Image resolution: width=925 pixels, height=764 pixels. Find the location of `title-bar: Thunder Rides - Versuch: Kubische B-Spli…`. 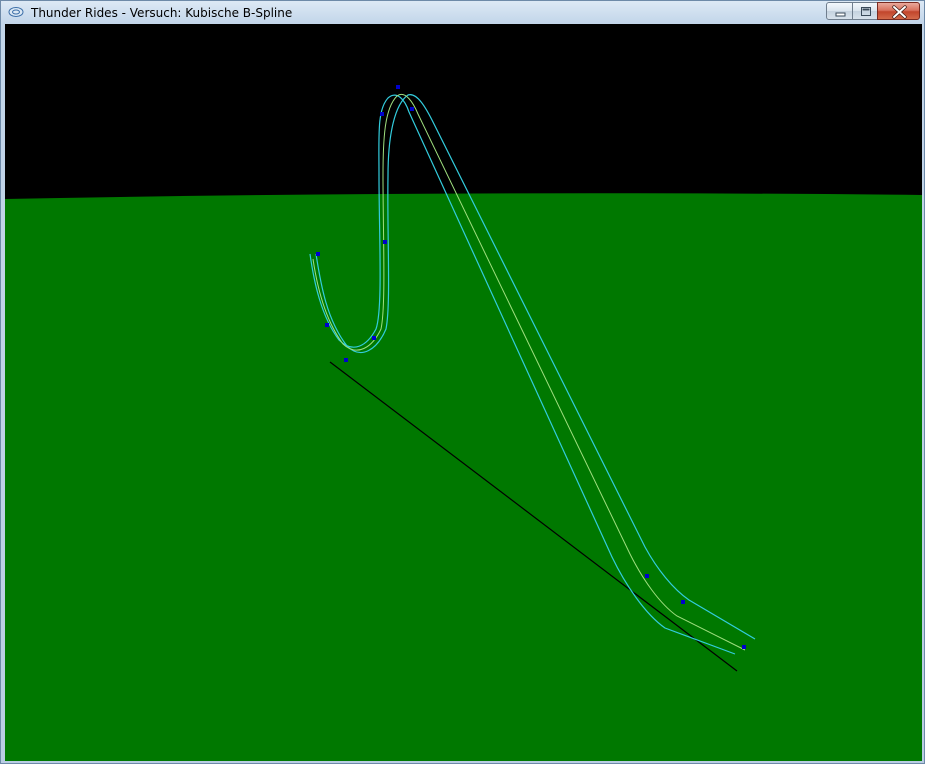

title-bar: Thunder Rides - Versuch: Kubische B-Spli… is located at coordinates (462, 13).